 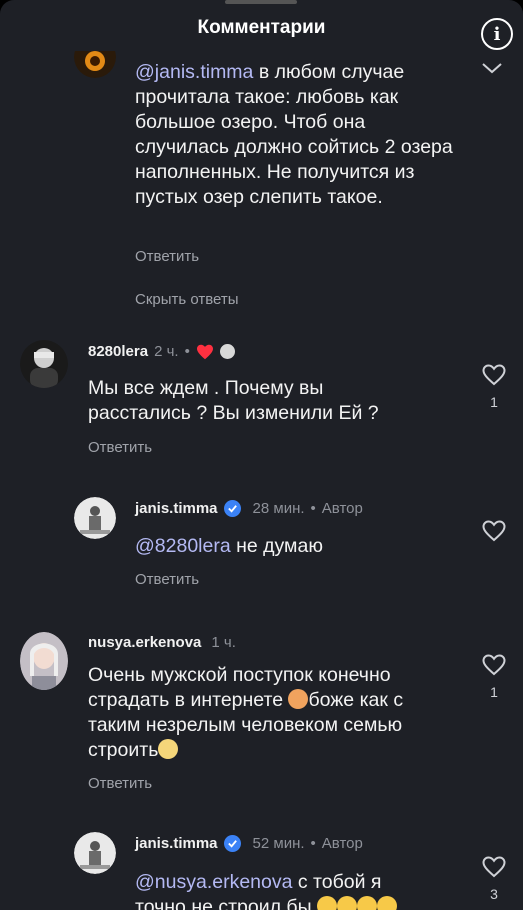 I want to click on chevron-down-icon, so click(x=492, y=68).